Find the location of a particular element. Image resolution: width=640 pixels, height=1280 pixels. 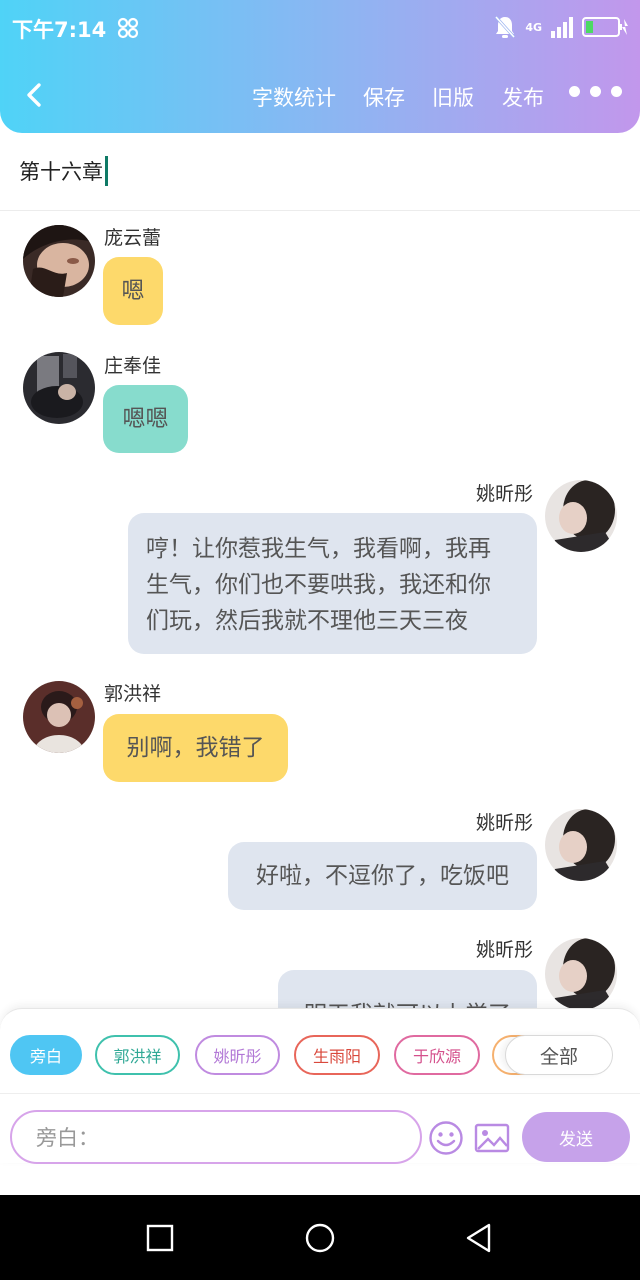

system-nav-bar is located at coordinates (320, 1237).